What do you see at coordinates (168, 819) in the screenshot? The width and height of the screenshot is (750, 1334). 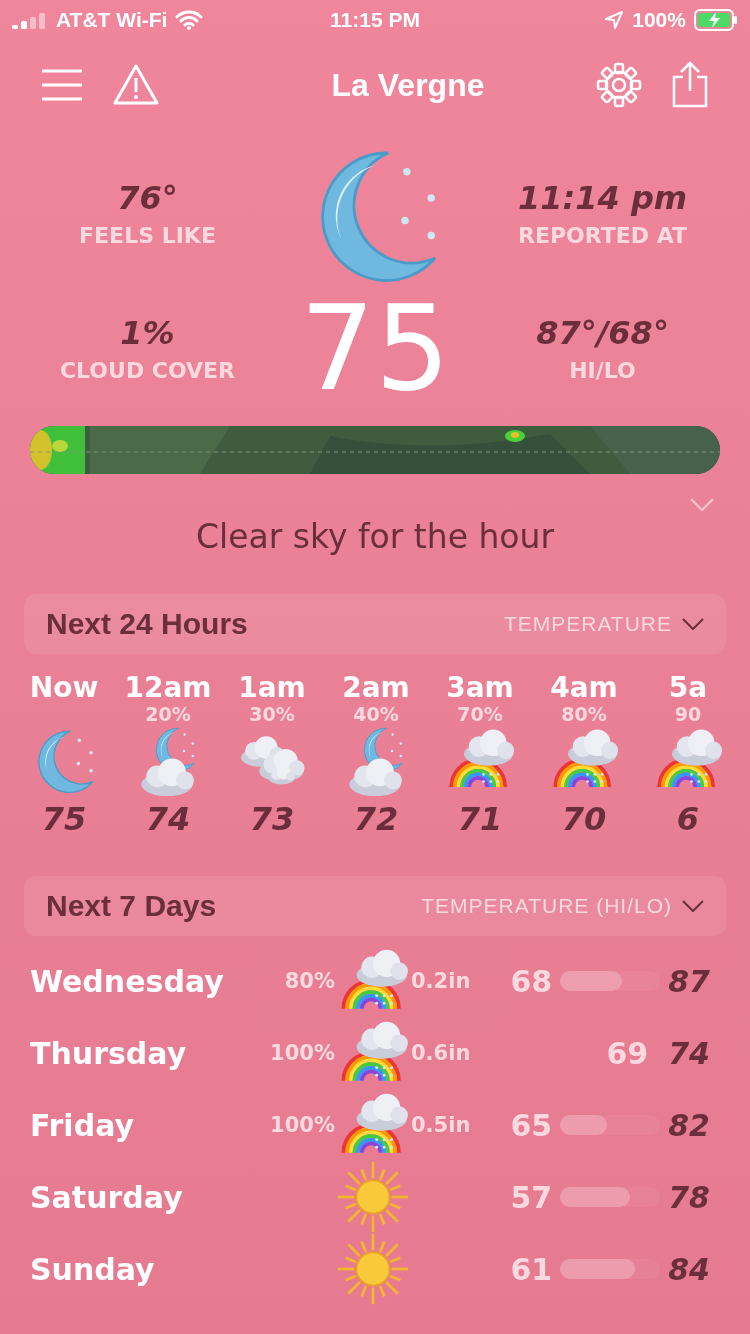 I see `hour-temperature: 74` at bounding box center [168, 819].